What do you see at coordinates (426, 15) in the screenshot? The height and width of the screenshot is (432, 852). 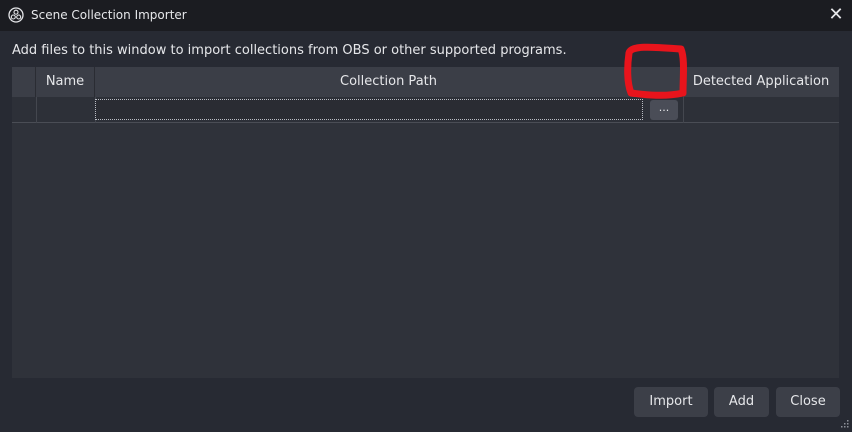 I see `title-bar: Scene Collection Importer ✕` at bounding box center [426, 15].